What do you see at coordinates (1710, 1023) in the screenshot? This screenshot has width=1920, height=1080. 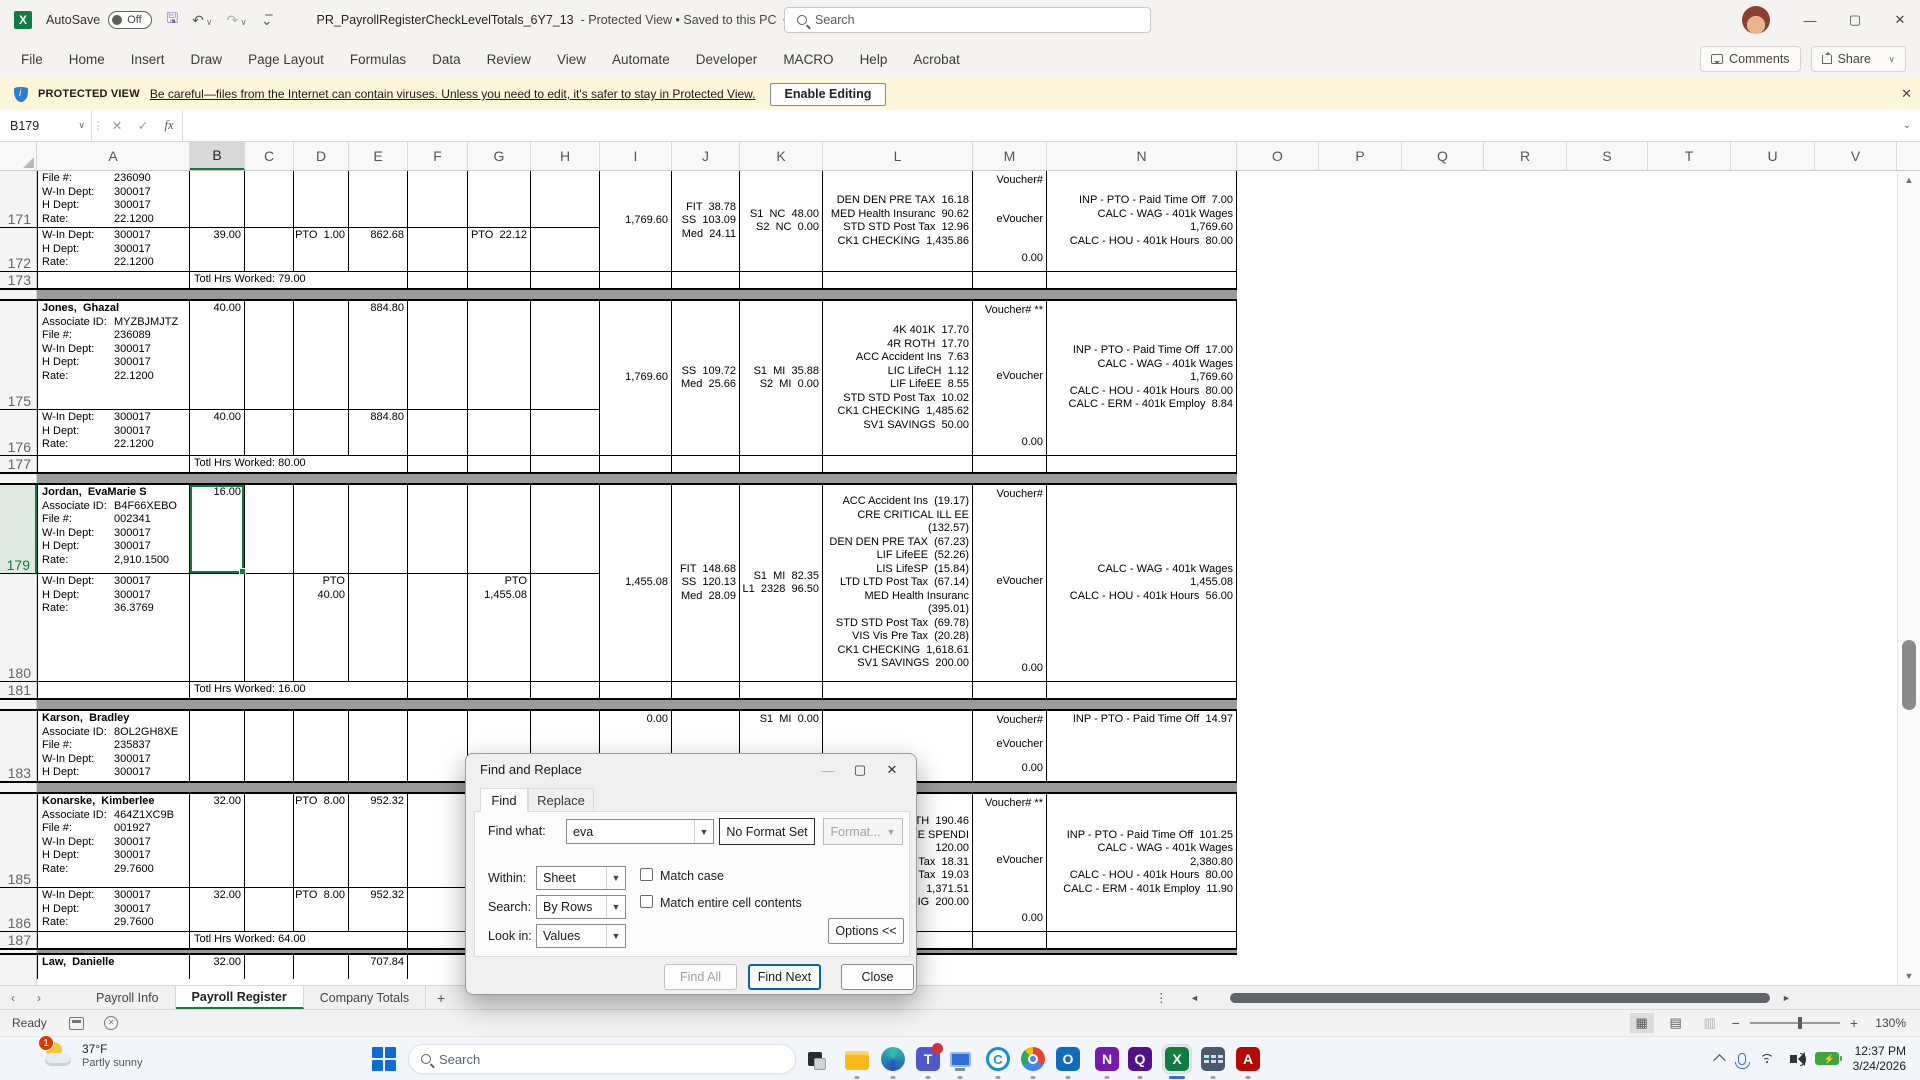 I see `page-break-view-icon: ▥` at bounding box center [1710, 1023].